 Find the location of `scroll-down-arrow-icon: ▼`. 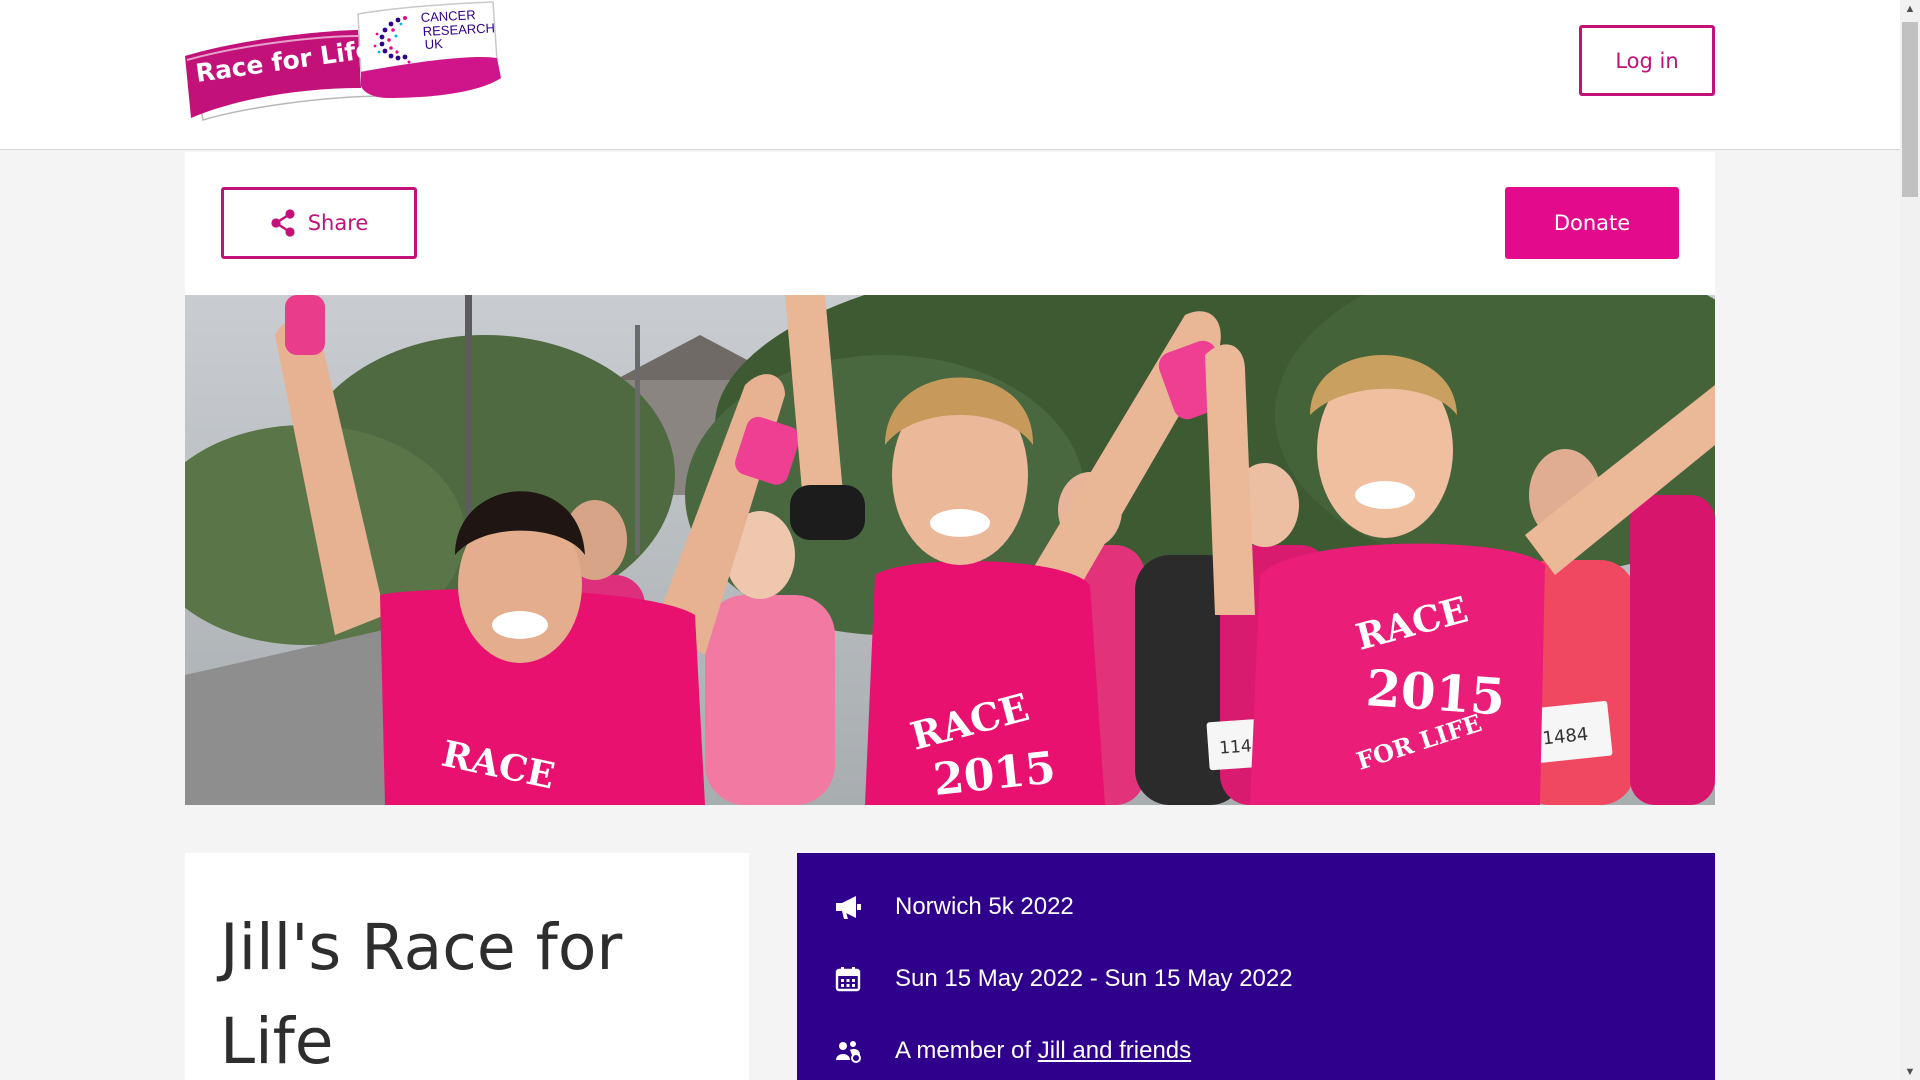

scroll-down-arrow-icon: ▼ is located at coordinates (1910, 1071).